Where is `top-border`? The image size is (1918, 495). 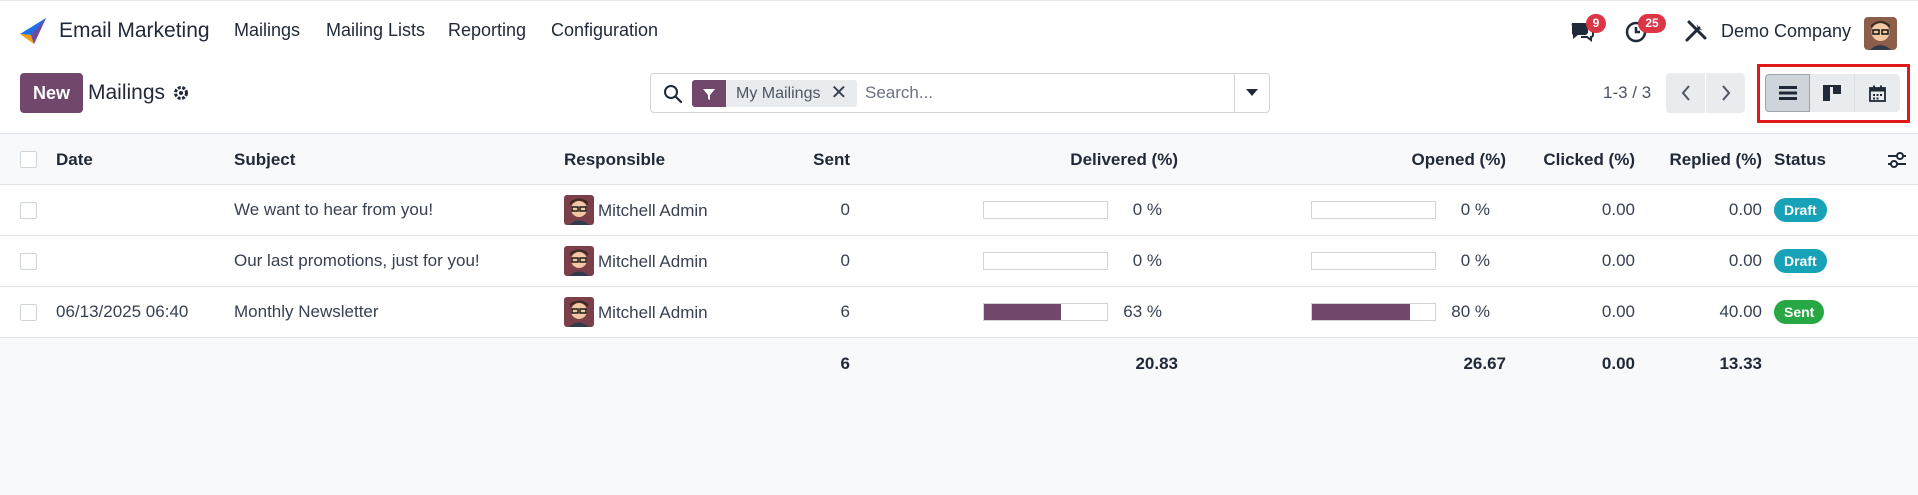
top-border is located at coordinates (959, 2).